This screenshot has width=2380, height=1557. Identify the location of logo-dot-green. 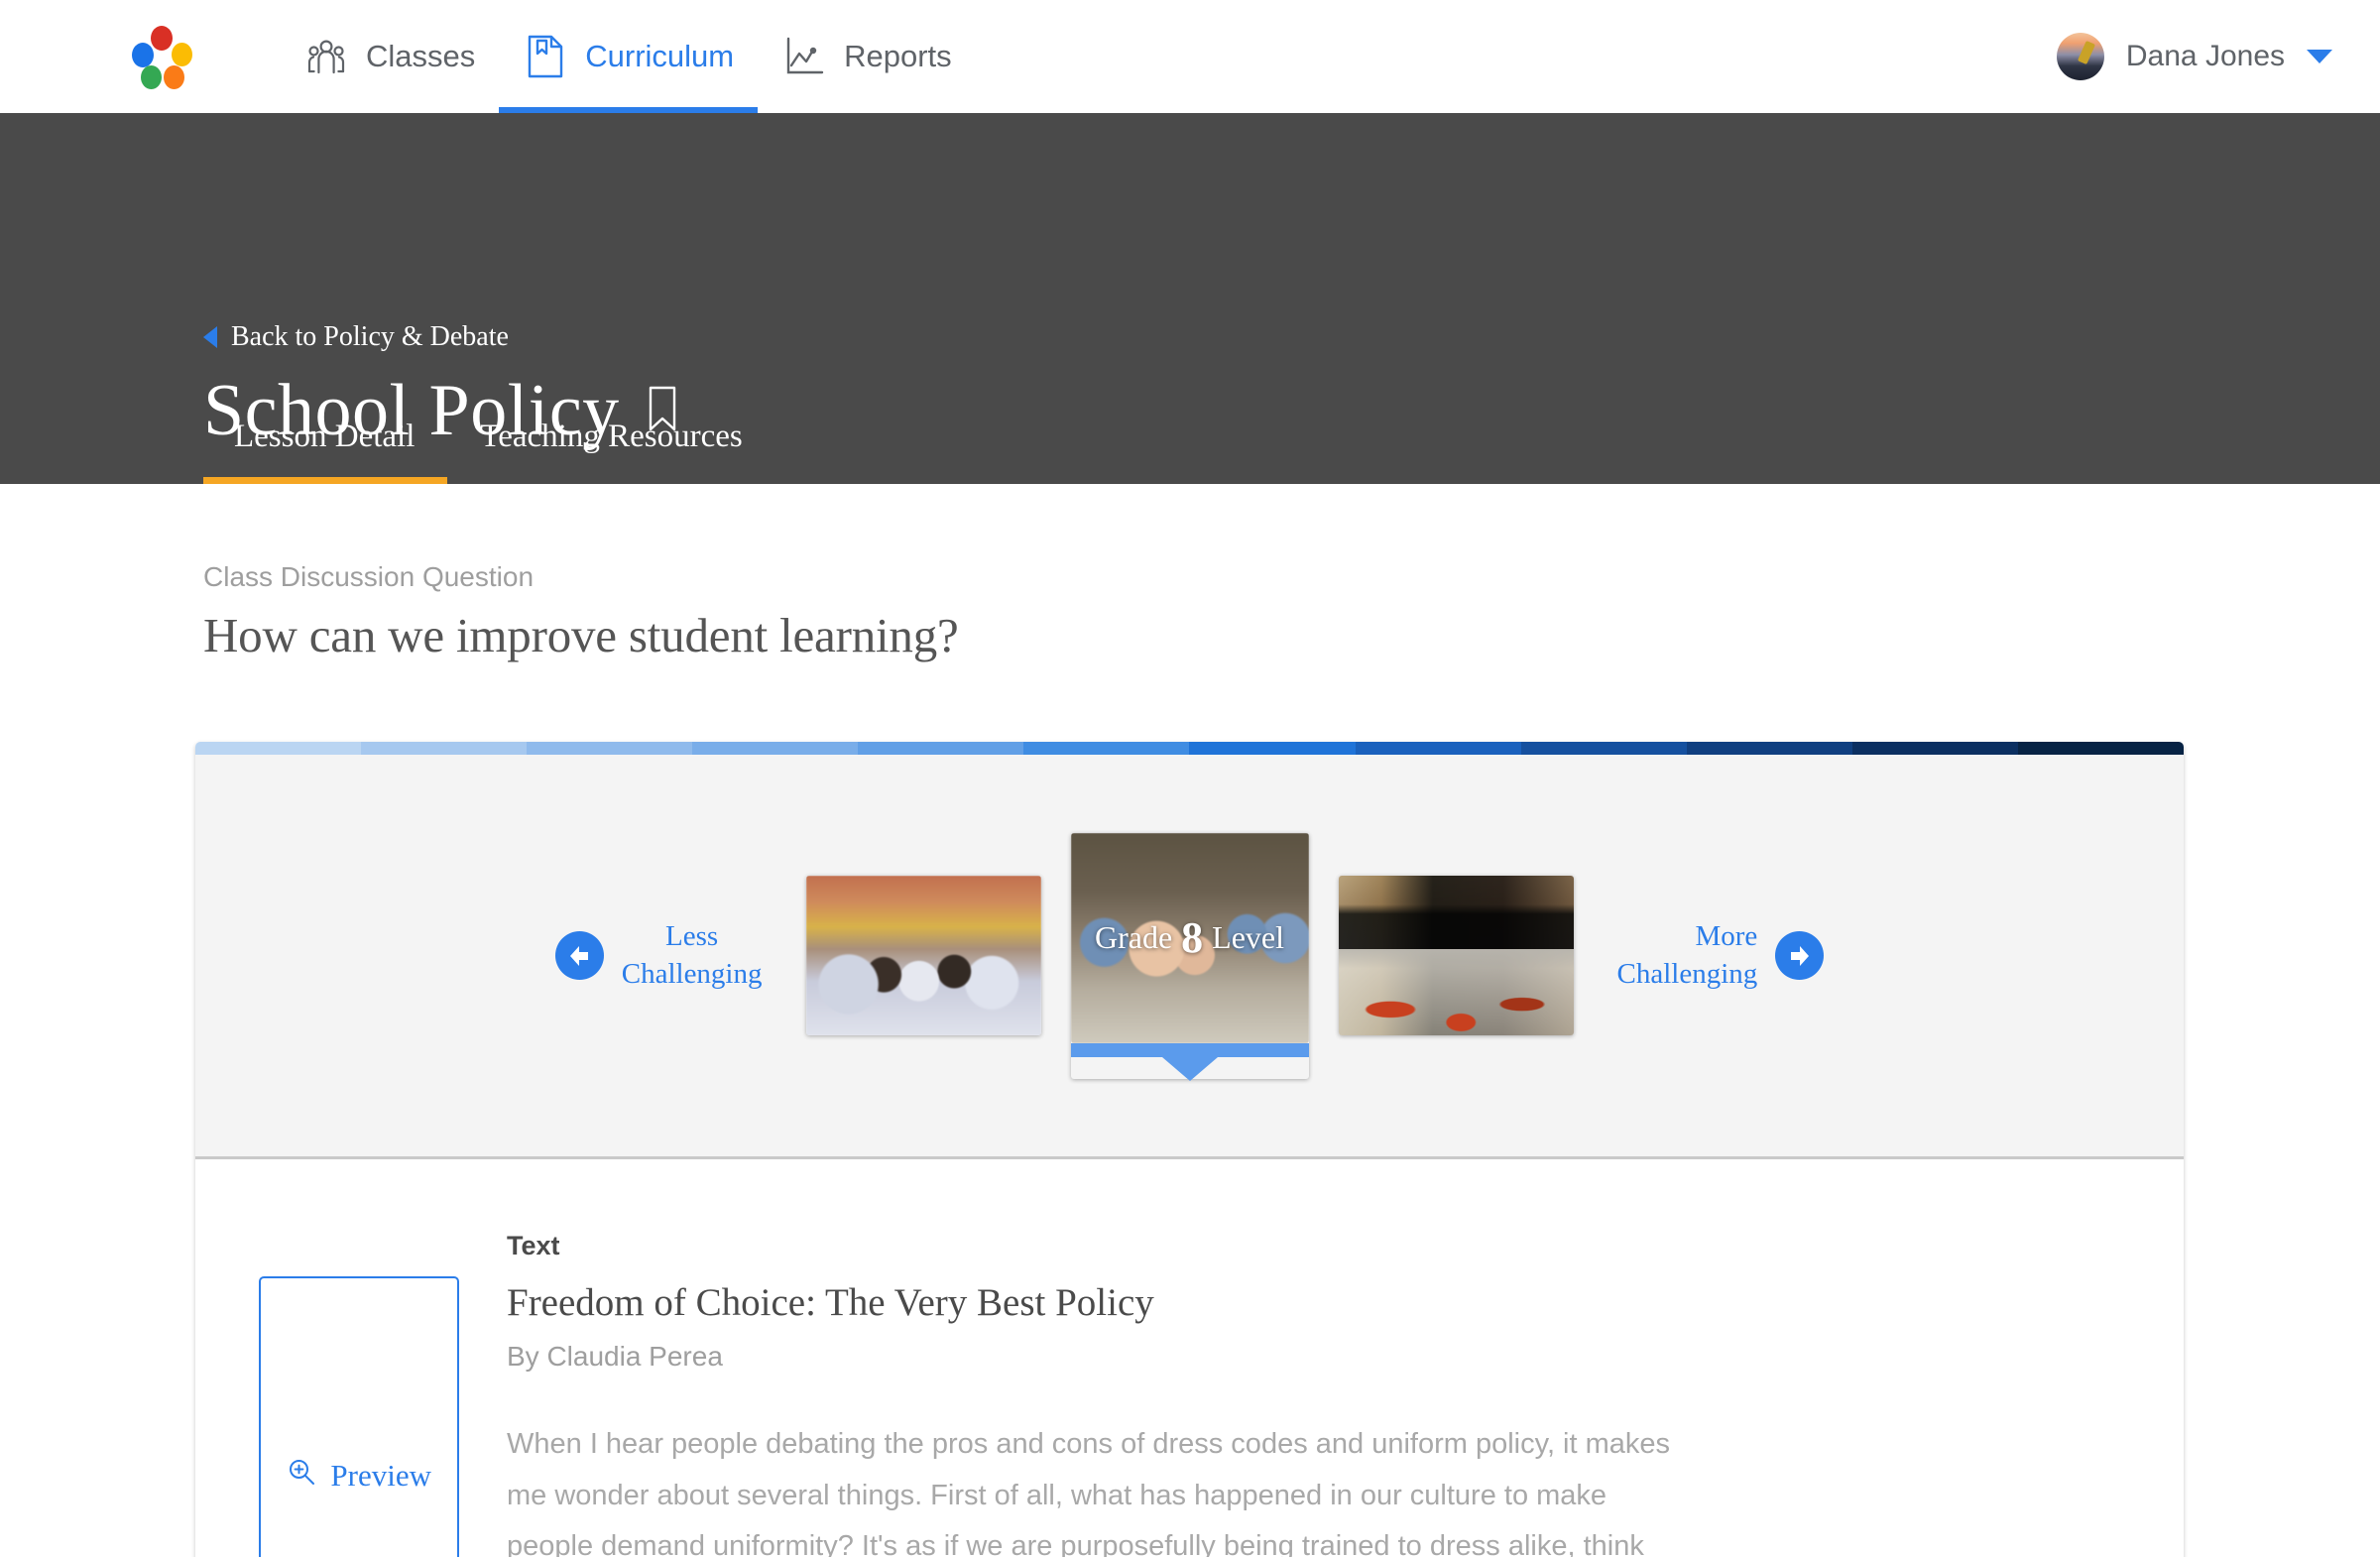
(151, 77).